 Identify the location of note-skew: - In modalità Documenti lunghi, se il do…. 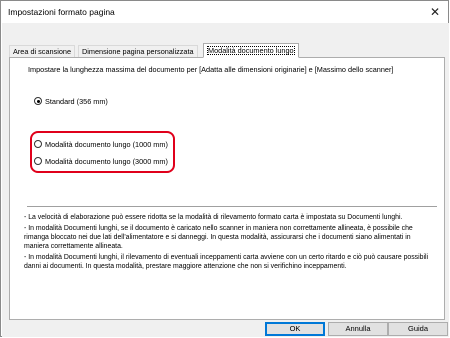
(218, 237).